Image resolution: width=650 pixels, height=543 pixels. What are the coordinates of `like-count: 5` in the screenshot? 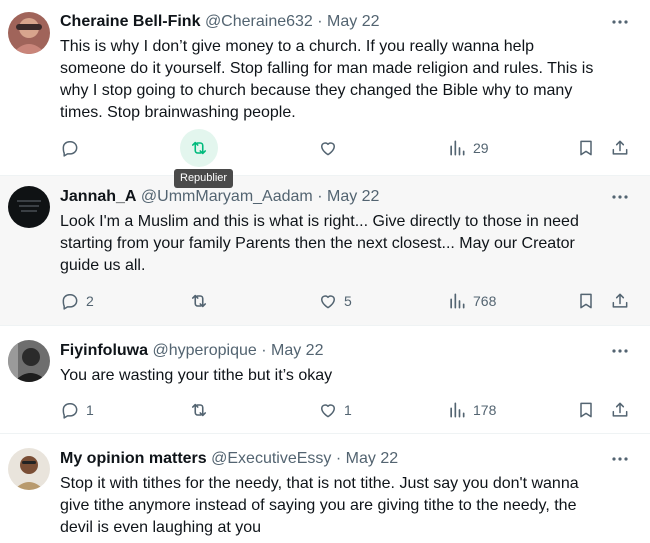 It's located at (348, 301).